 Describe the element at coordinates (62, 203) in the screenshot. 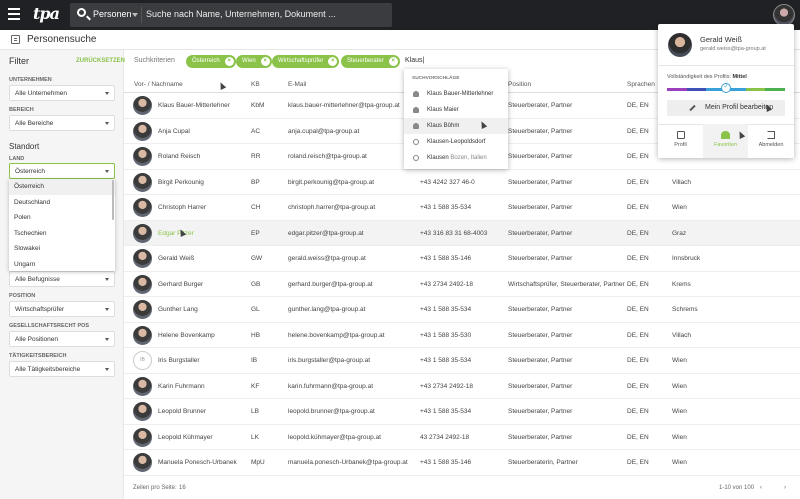

I see `land-option: Deutschland` at that location.